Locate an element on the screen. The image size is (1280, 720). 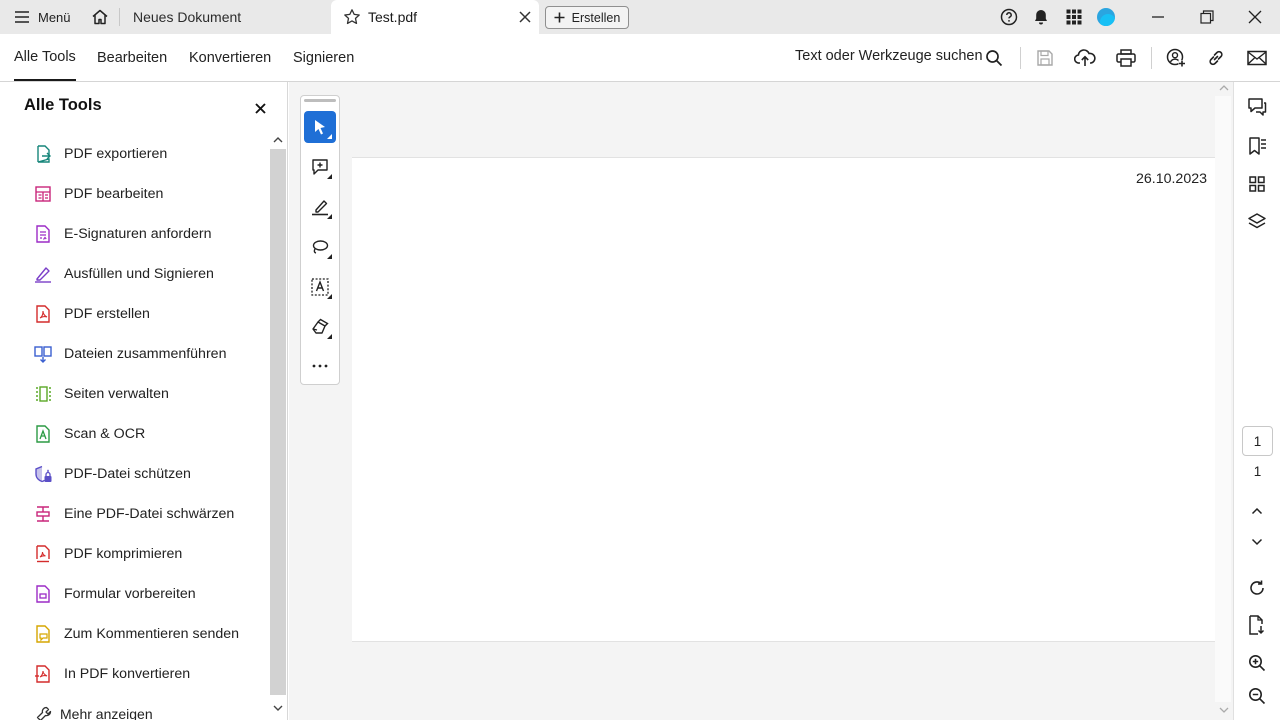
prepare-form-icon is located at coordinates (43, 594).